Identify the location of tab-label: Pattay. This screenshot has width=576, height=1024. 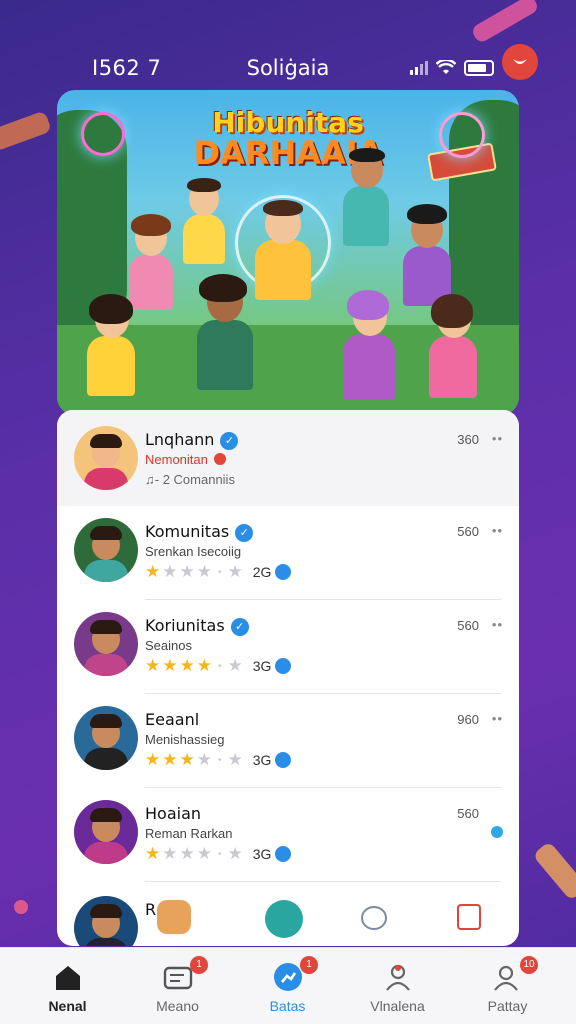
(507, 1006).